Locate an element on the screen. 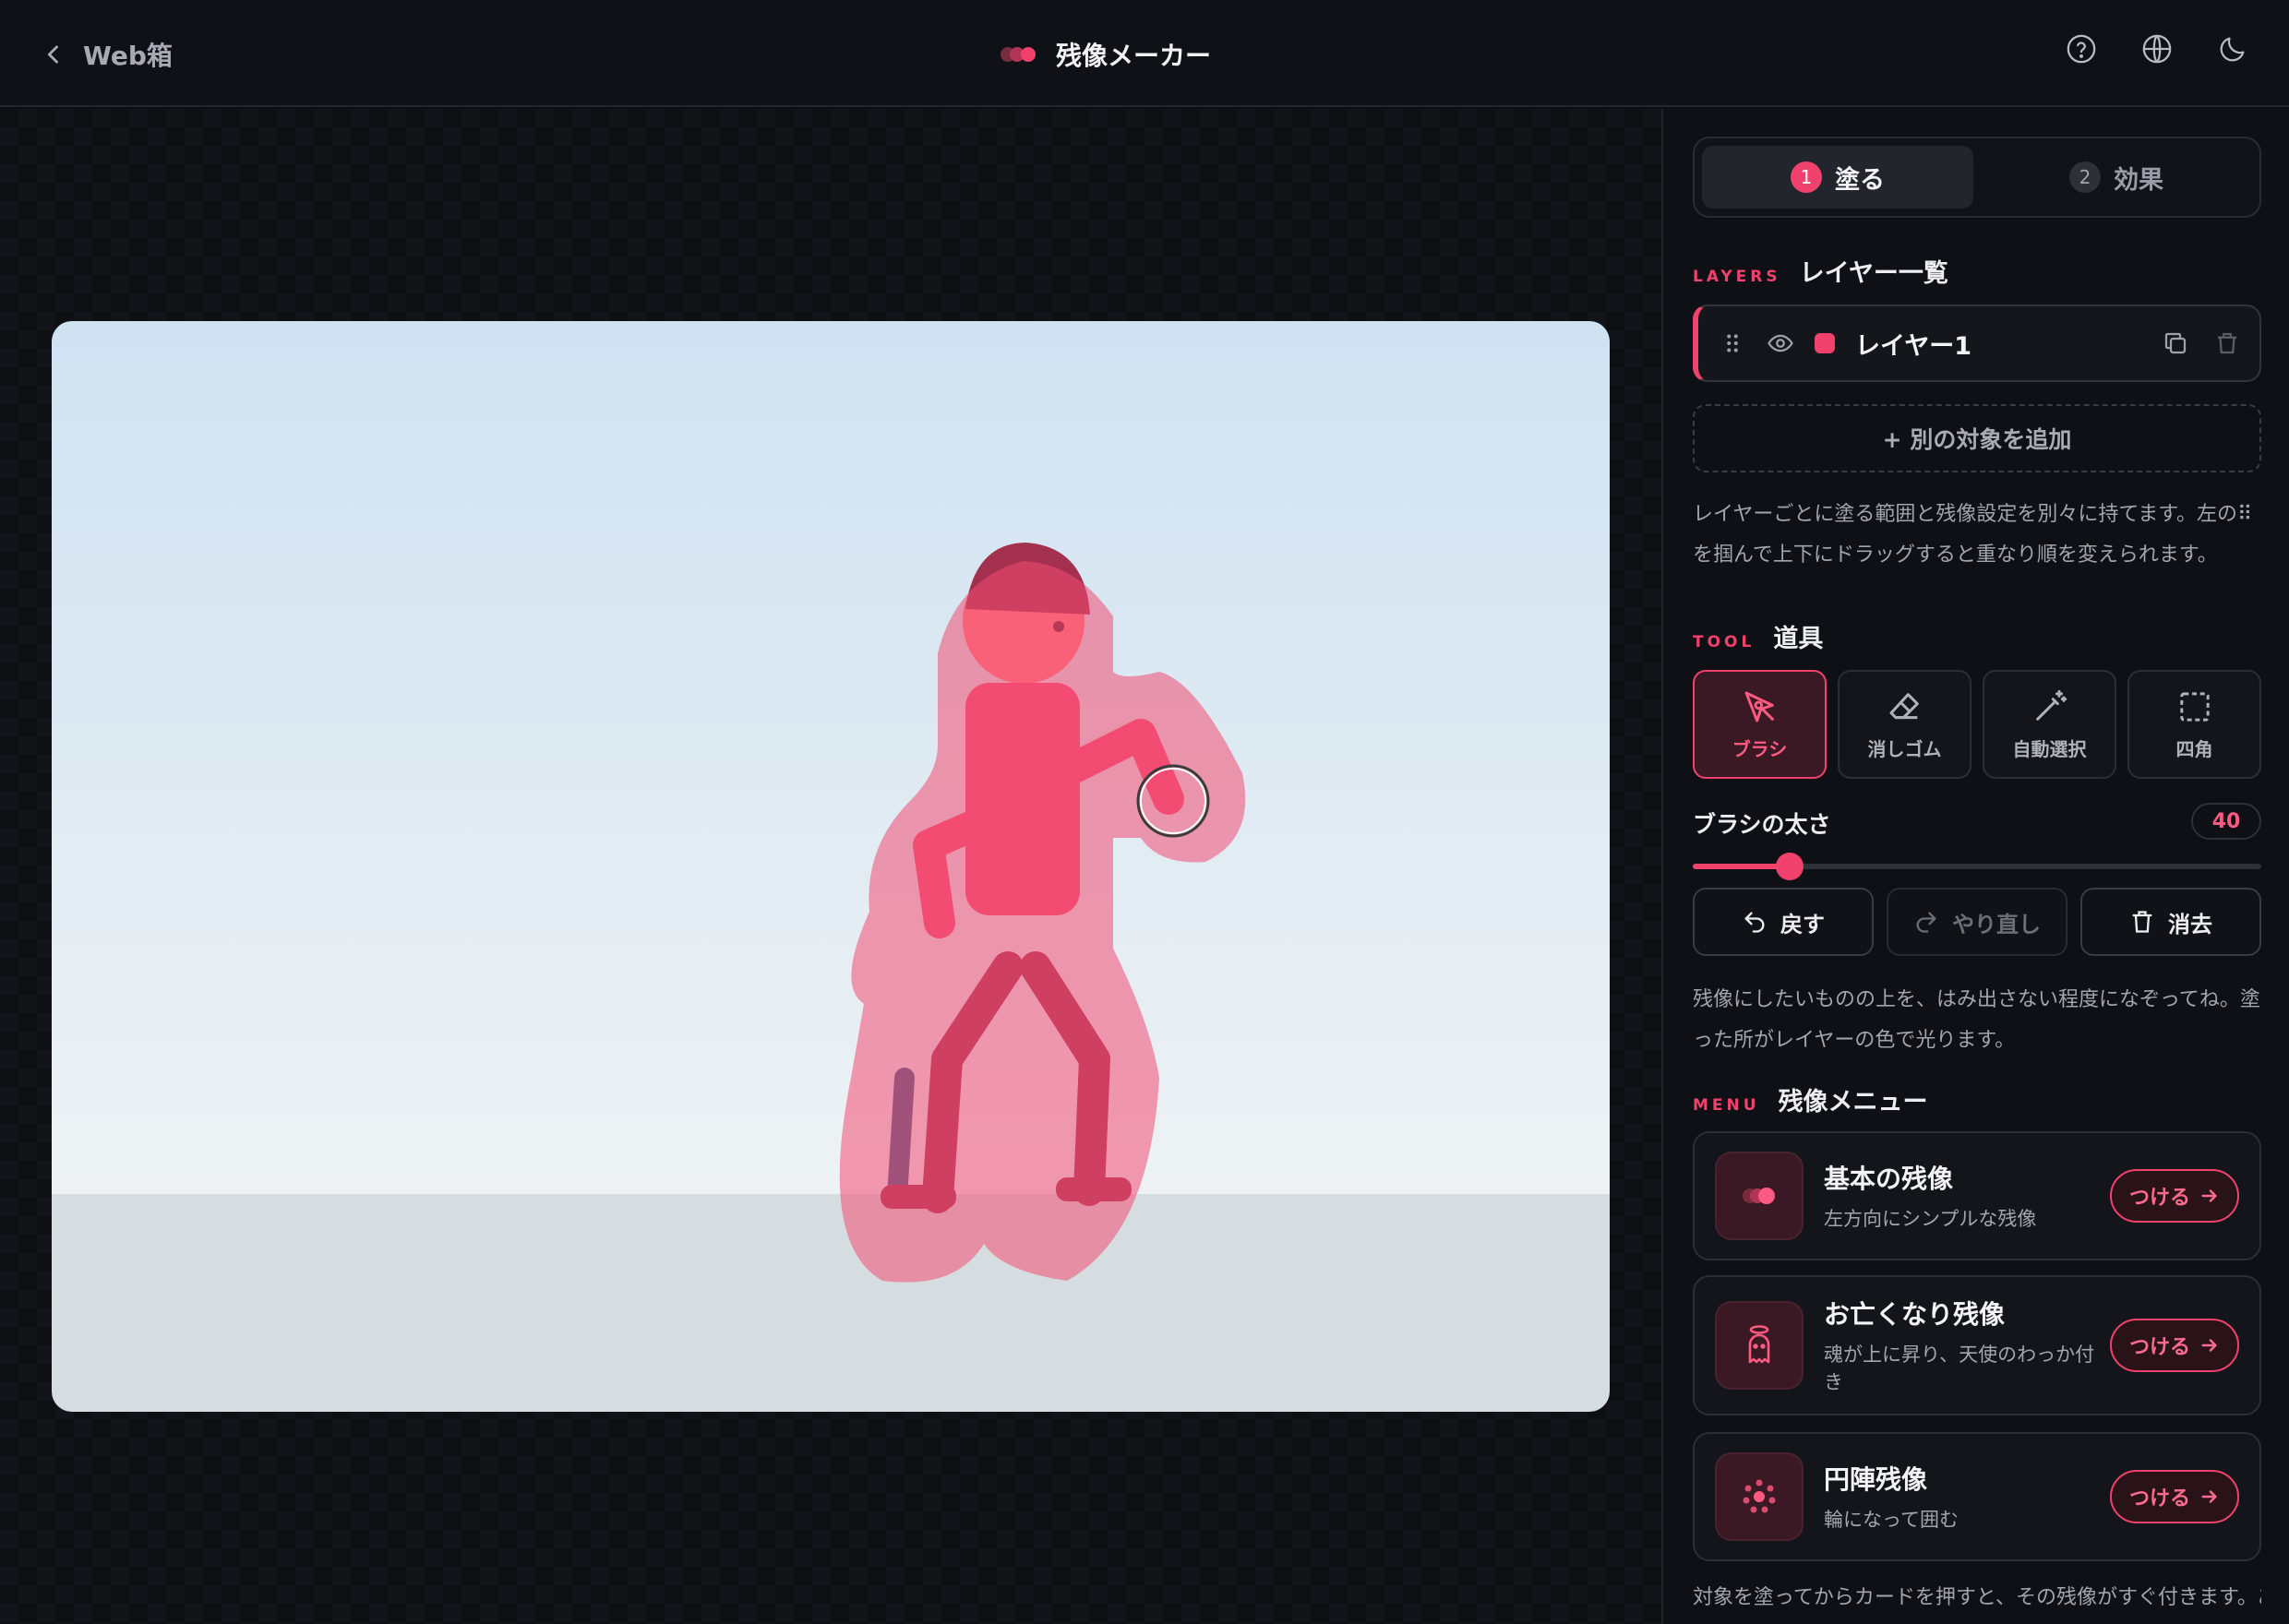 Image resolution: width=2289 pixels, height=1624 pixels. layer-color-swatch is located at coordinates (1825, 343).